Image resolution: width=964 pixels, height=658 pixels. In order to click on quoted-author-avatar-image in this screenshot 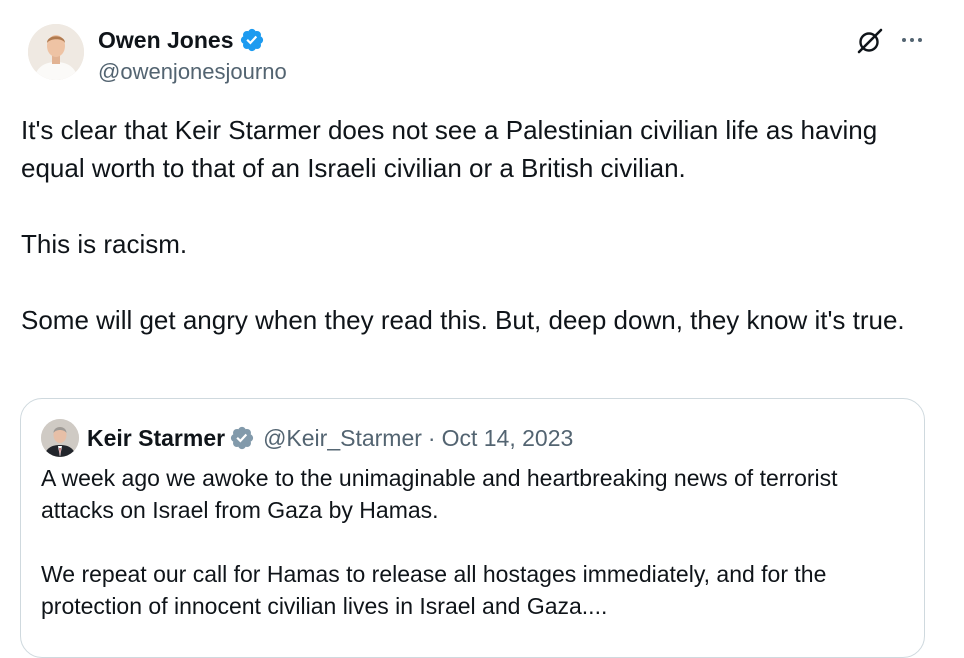, I will do `click(60, 438)`.